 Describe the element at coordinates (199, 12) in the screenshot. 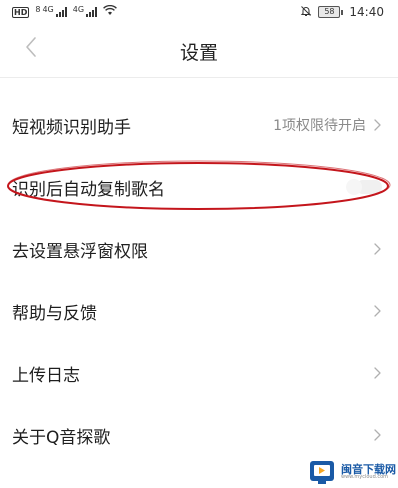

I see `status-bar: HD 8 4G 4G 58 14:40` at that location.